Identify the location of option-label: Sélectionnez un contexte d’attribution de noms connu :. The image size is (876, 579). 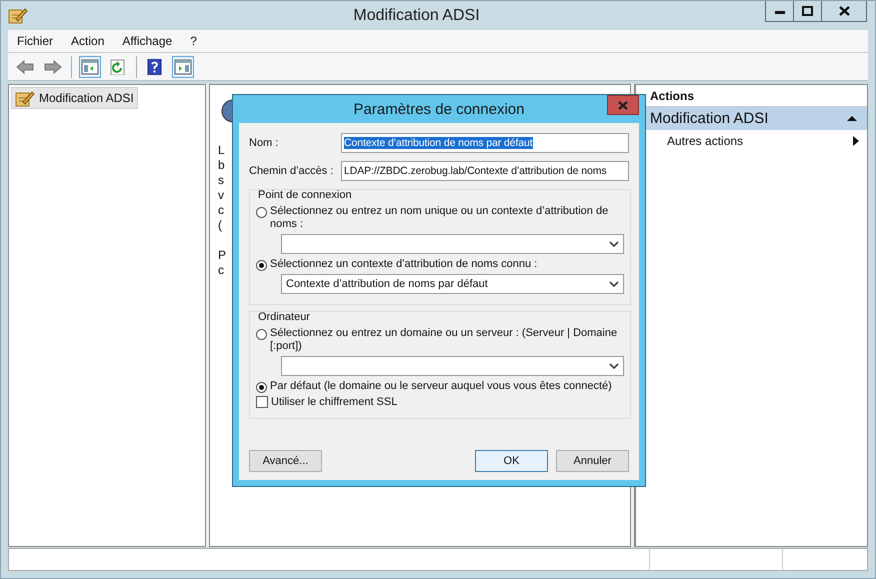
(404, 264).